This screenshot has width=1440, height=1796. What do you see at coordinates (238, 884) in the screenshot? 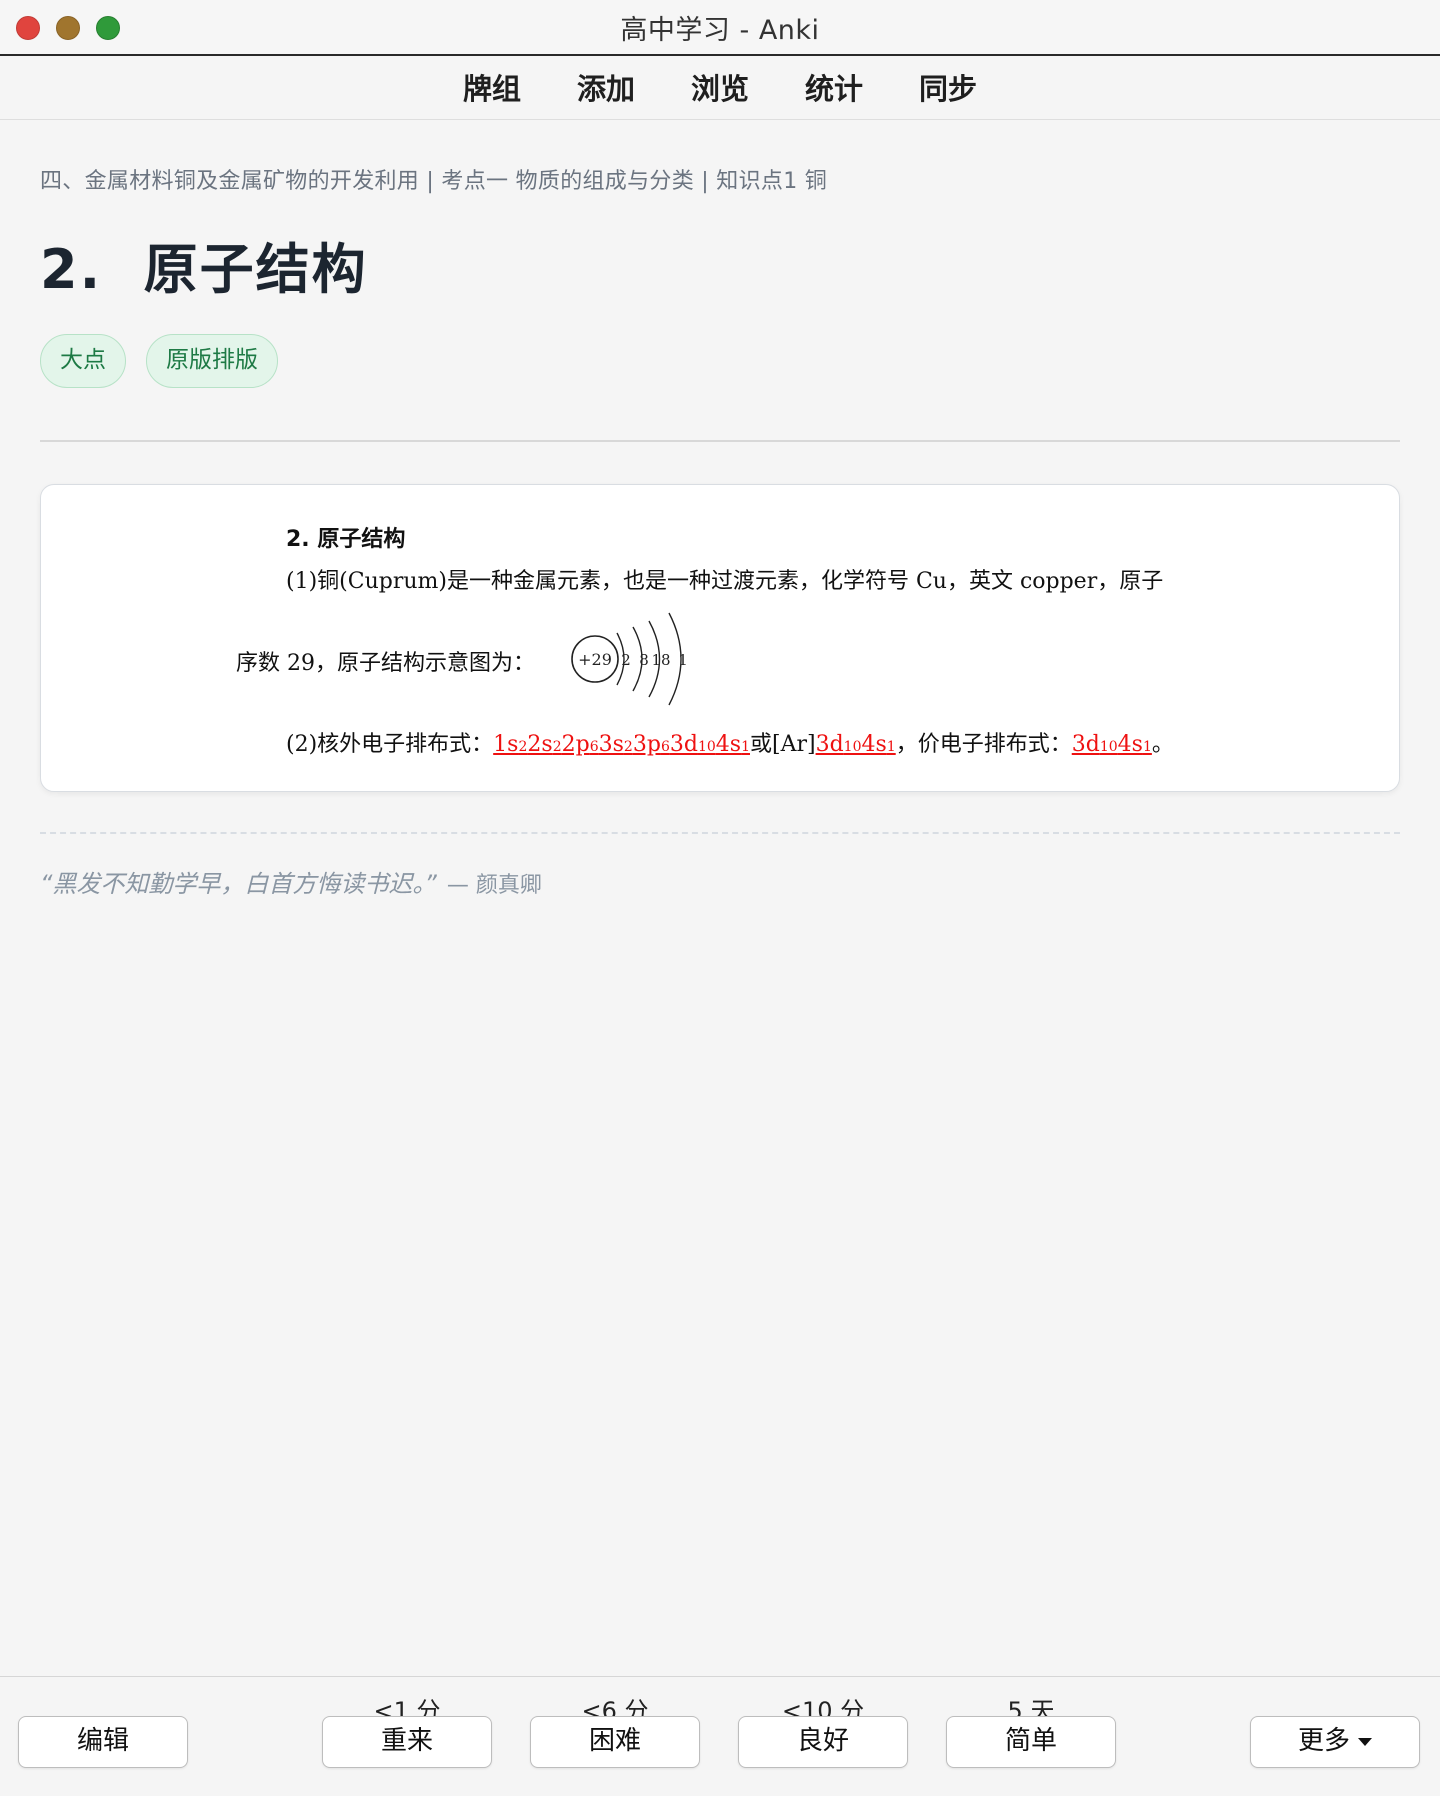
I see `quote-text: “黑发不知勤学早，白首方悔读书迟。”` at bounding box center [238, 884].